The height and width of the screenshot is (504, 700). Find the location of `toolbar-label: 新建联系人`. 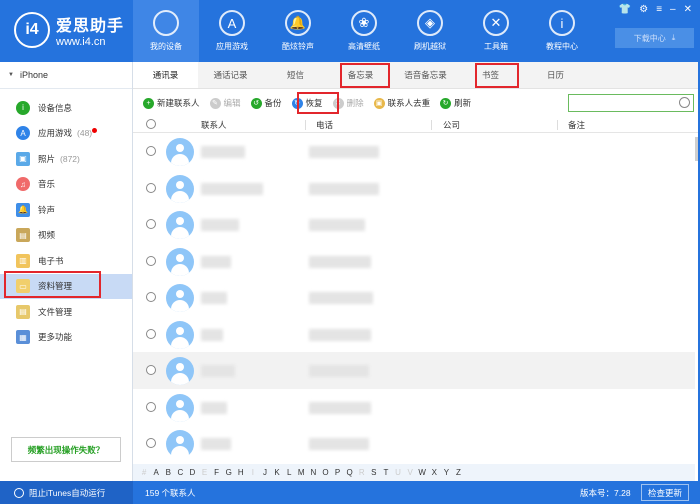

toolbar-label: 新建联系人 is located at coordinates (178, 103).